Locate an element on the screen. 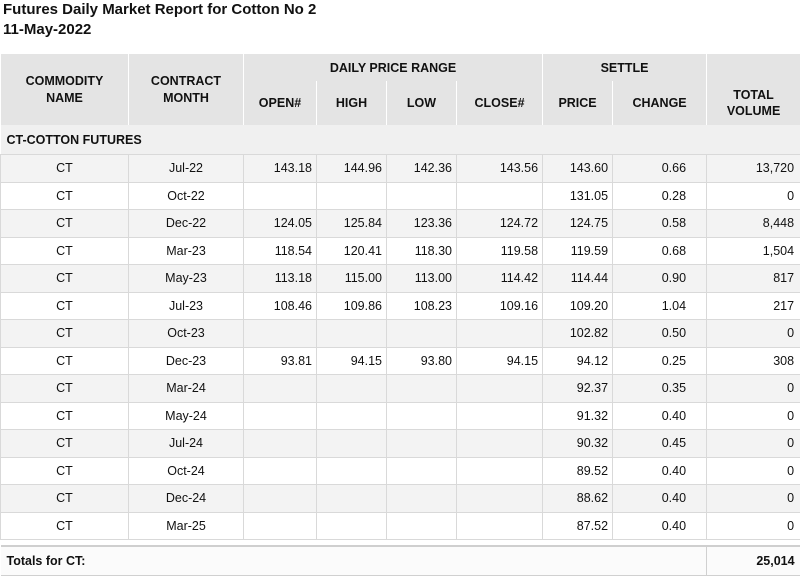  table-row: CT Jul-24 90.32 0.45 0 is located at coordinates (400, 443).